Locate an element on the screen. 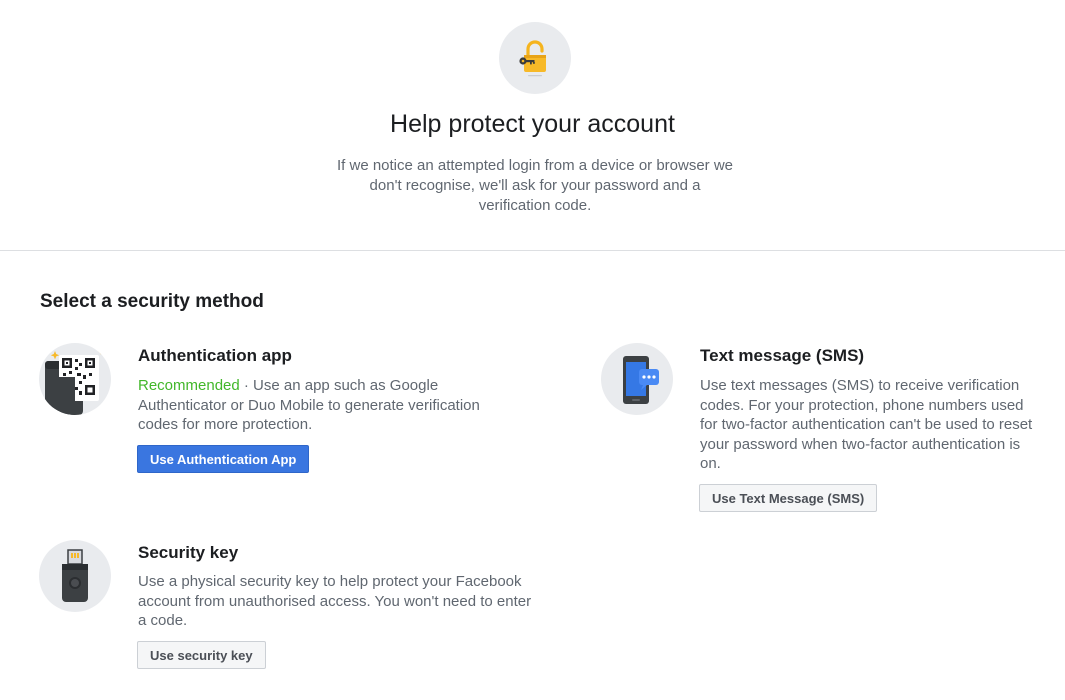 This screenshot has height=700, width=1065. phone-message-icon is located at coordinates (637, 379).